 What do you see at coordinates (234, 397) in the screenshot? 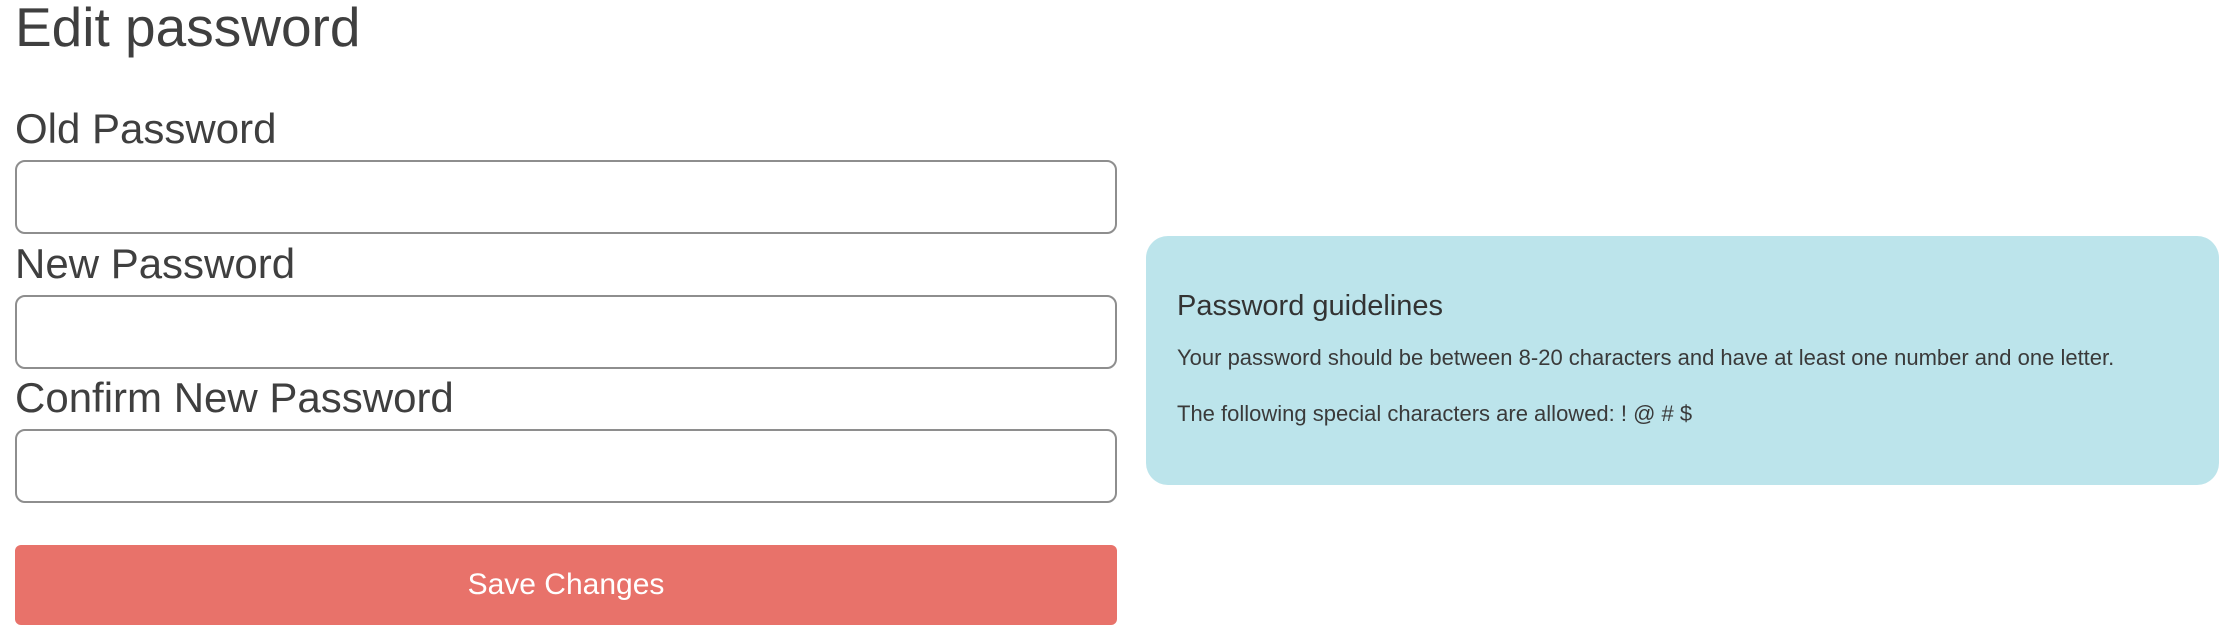
I see `confirm-new-password-label: Confirm New Password` at bounding box center [234, 397].